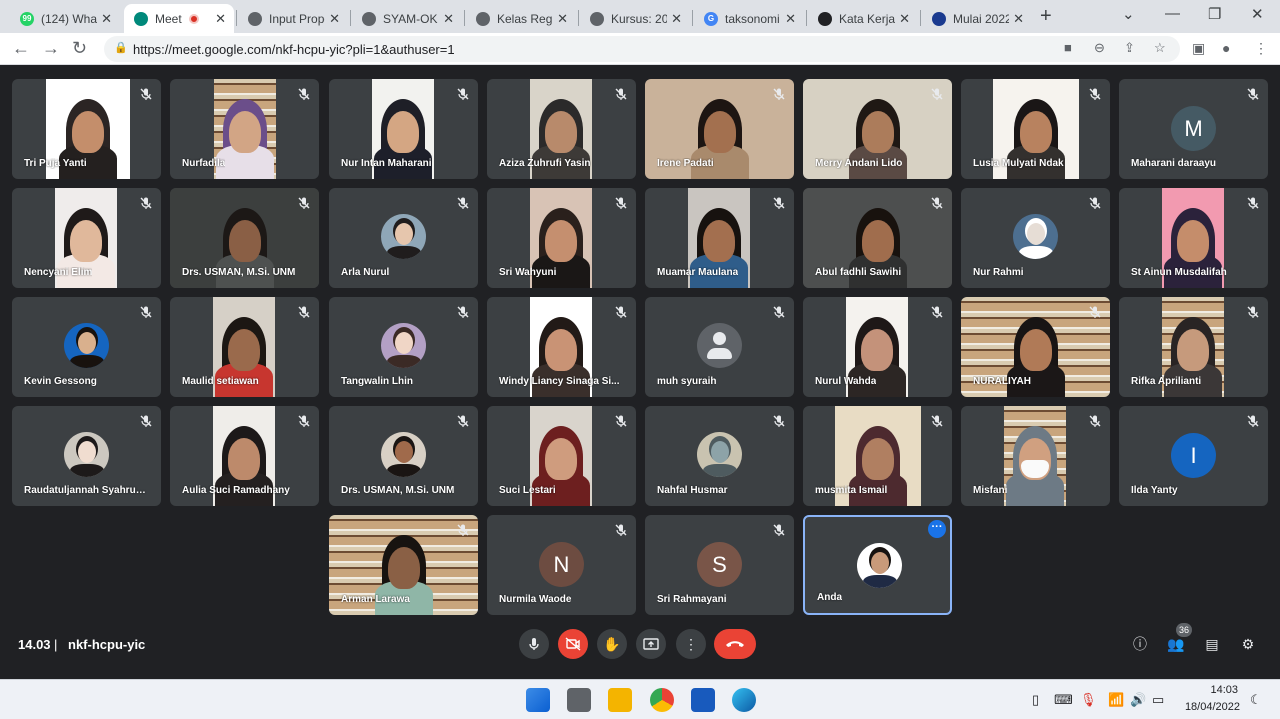  Describe the element at coordinates (86, 347) in the screenshot. I see `participant-tile: Kevin Gessong` at that location.